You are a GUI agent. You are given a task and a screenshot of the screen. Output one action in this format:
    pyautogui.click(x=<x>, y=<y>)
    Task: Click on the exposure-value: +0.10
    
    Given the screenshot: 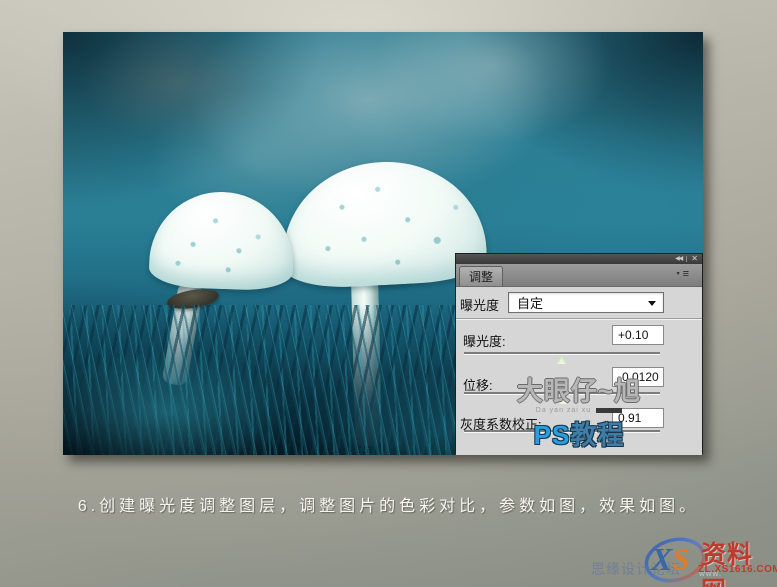 What is the action you would take?
    pyautogui.click(x=633, y=335)
    